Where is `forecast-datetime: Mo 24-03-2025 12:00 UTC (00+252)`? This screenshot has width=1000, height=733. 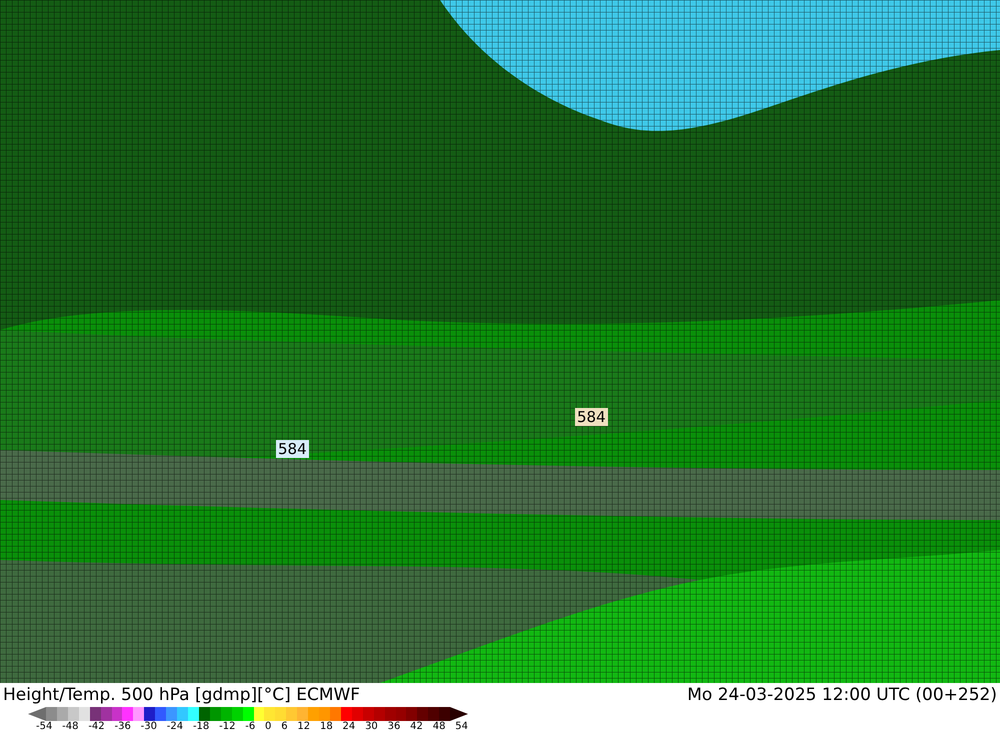
forecast-datetime: Mo 24-03-2025 12:00 UTC (00+252) is located at coordinates (842, 695).